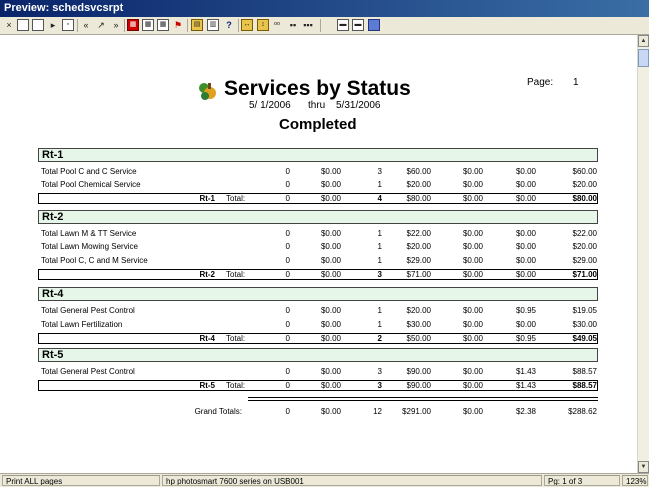  Describe the element at coordinates (163, 25) in the screenshot. I see `calendar-icon: ▦` at that location.